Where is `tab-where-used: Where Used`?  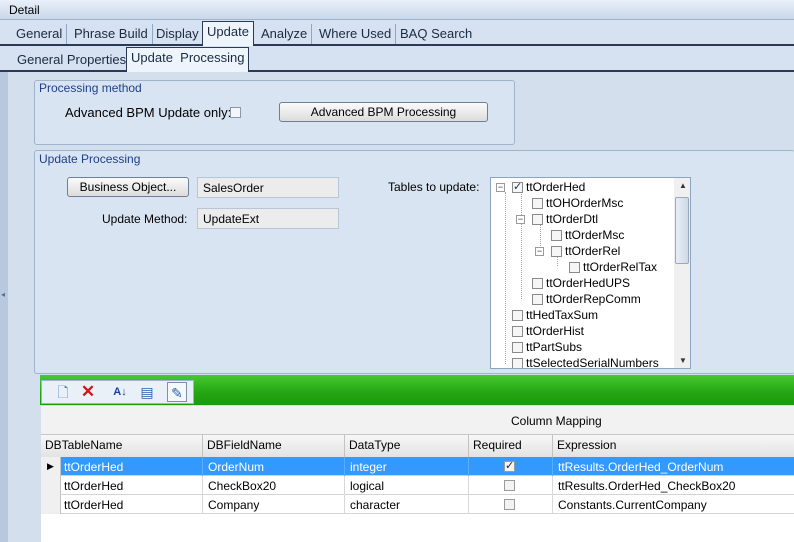 tab-where-used: Where Used is located at coordinates (356, 34).